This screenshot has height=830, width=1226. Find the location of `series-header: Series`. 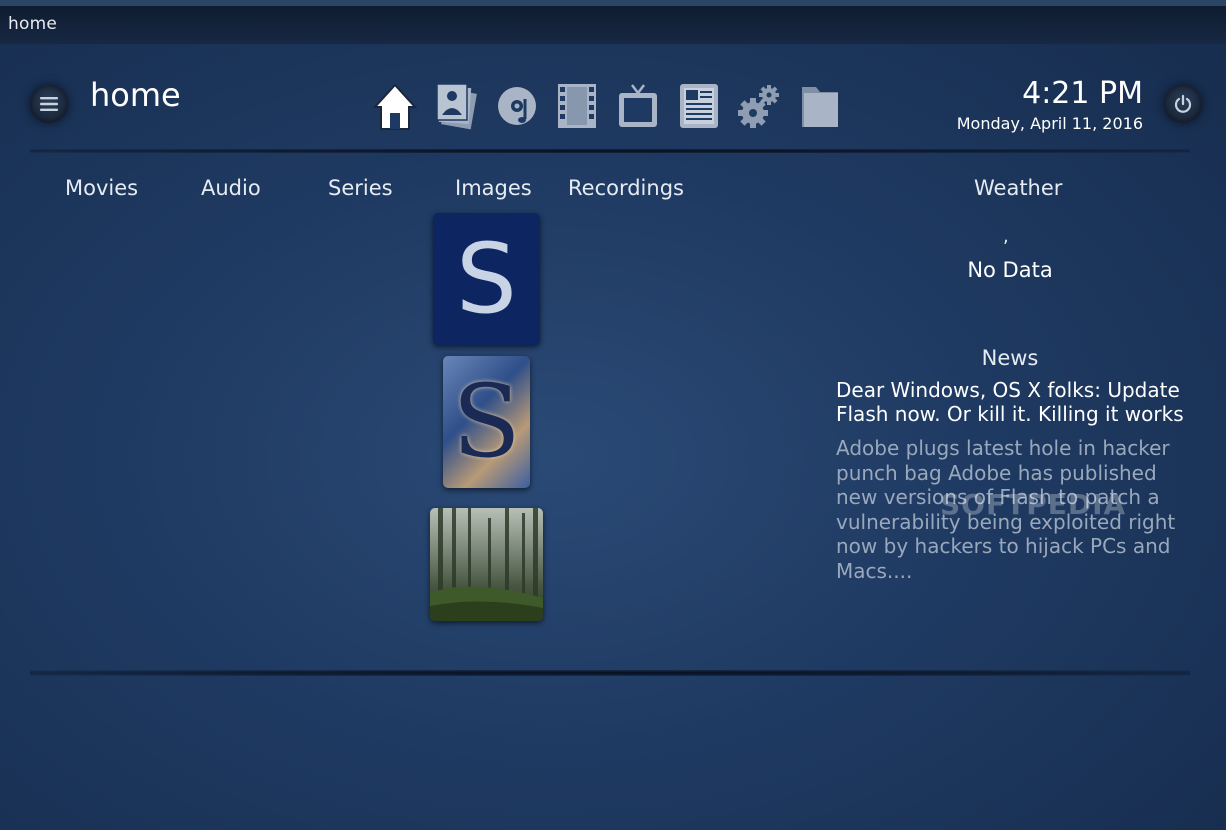

series-header: Series is located at coordinates (360, 188).